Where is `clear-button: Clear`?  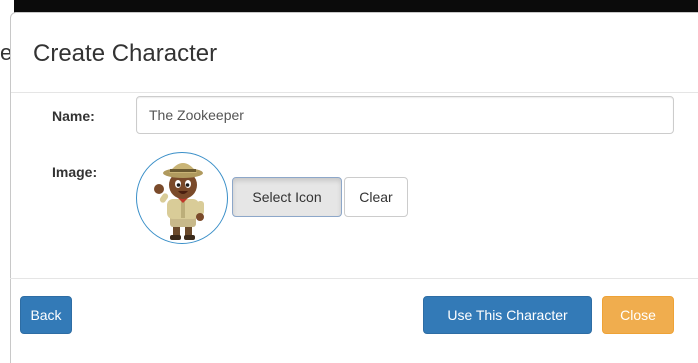 clear-button: Clear is located at coordinates (376, 197).